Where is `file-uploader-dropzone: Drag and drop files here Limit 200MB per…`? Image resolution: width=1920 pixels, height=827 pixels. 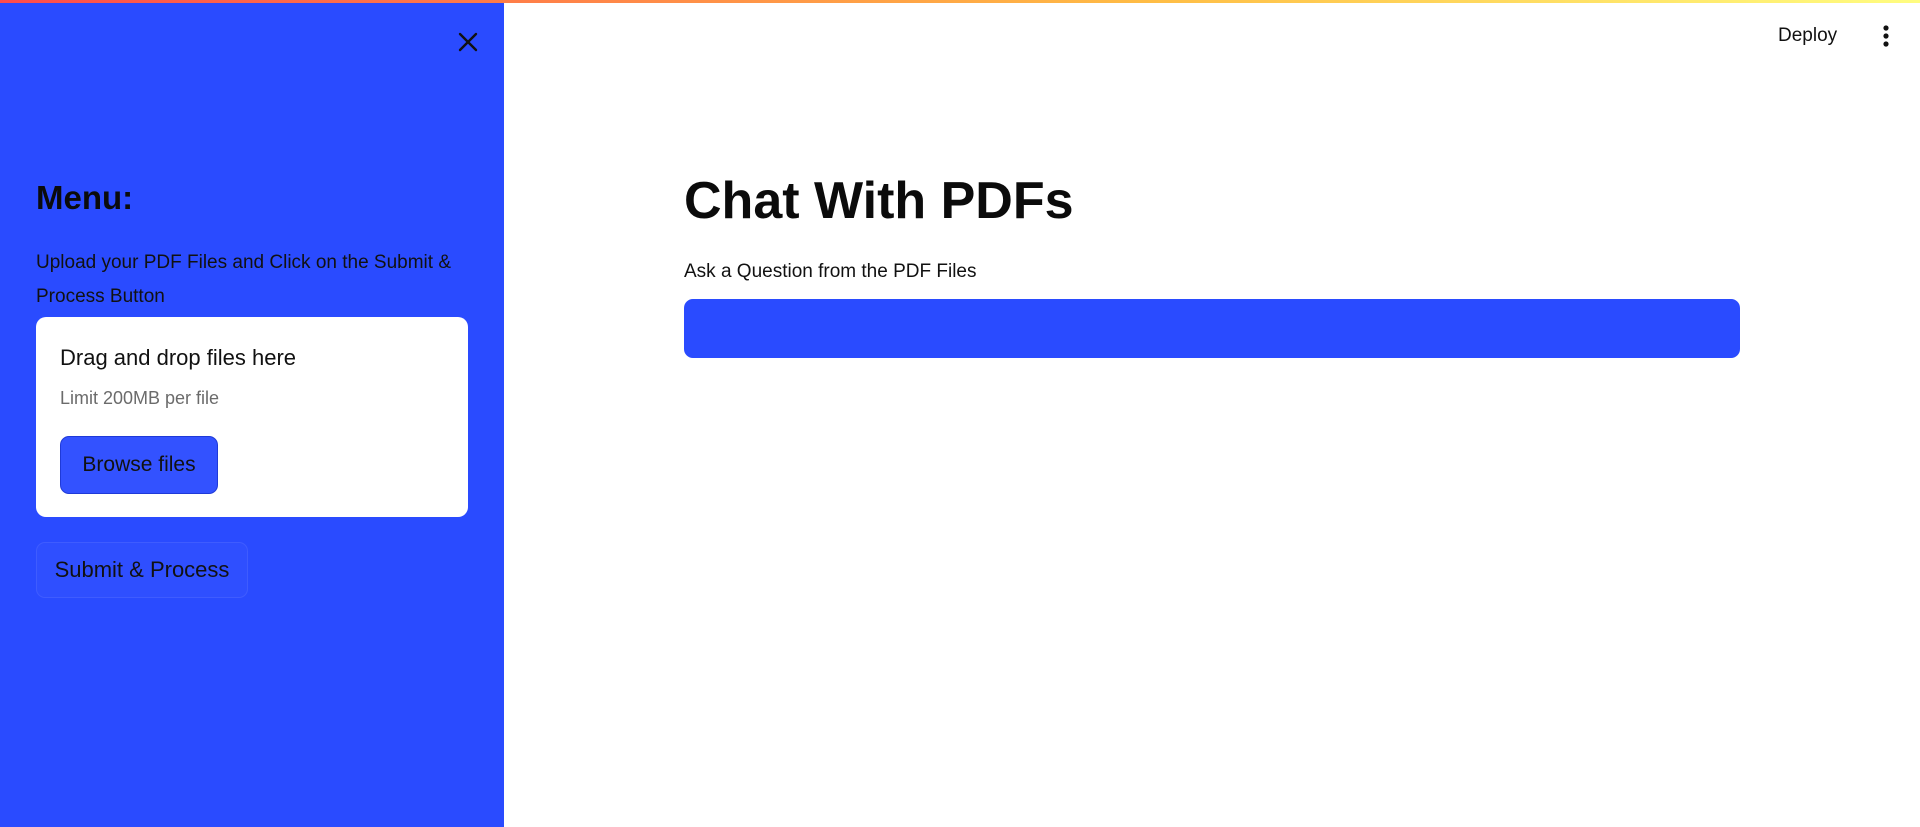
file-uploader-dropzone: Drag and drop files here Limit 200MB per… is located at coordinates (252, 417).